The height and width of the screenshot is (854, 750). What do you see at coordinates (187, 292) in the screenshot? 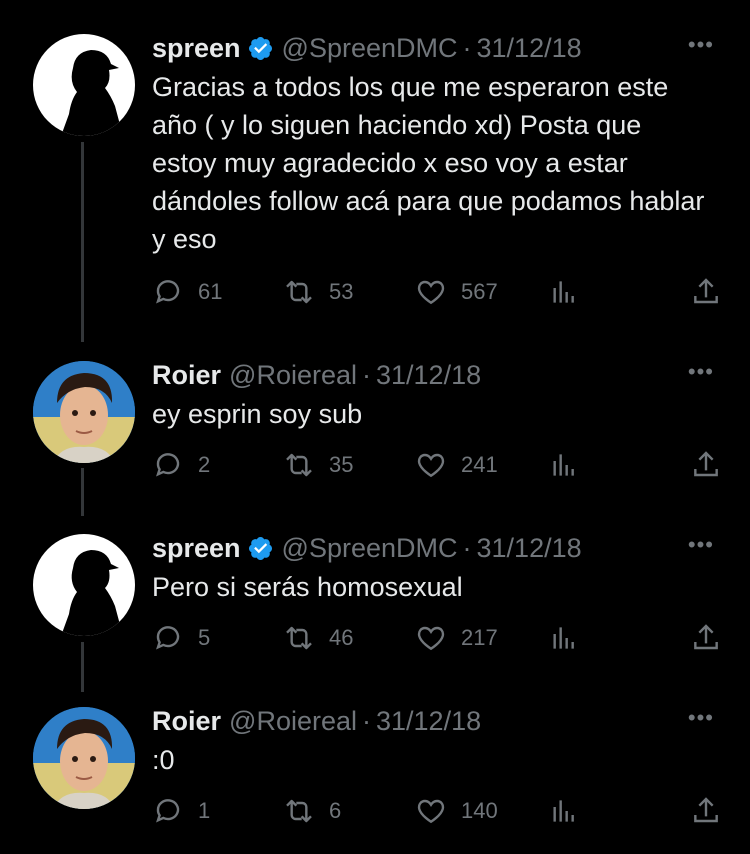
I see `reply-button: 61` at bounding box center [187, 292].